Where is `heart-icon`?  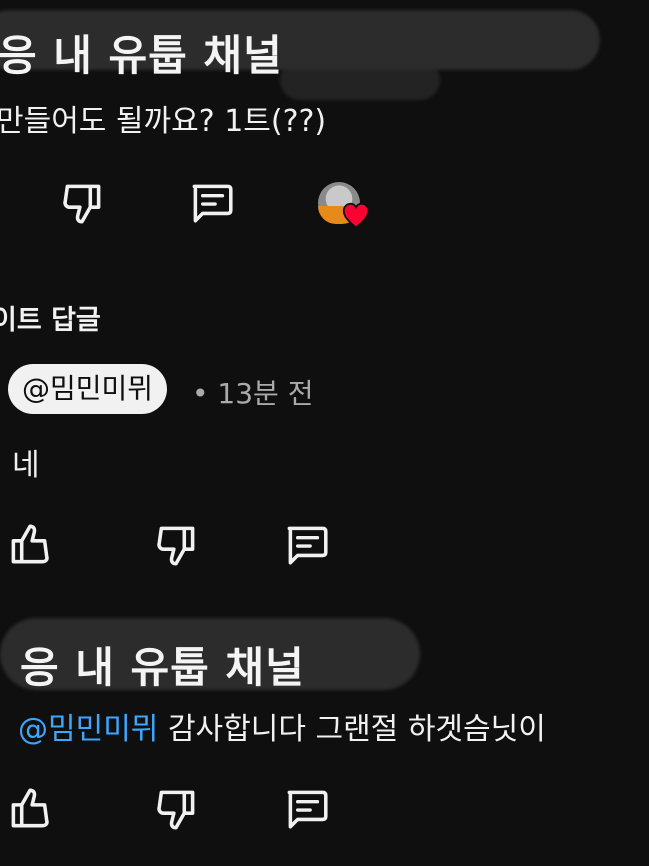 heart-icon is located at coordinates (356, 215).